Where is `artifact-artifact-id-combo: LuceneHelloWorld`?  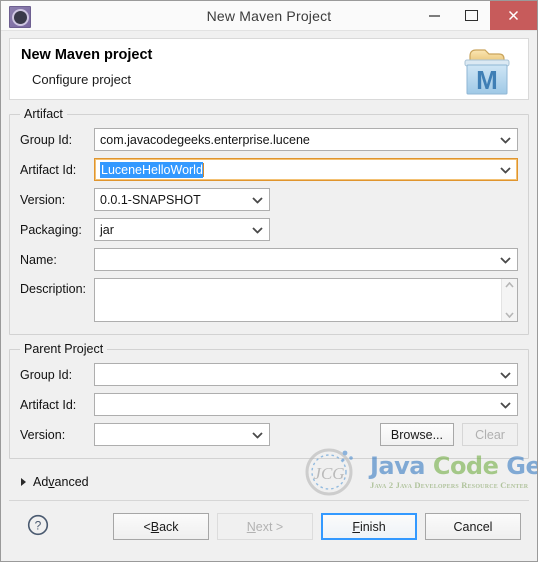 artifact-artifact-id-combo: LuceneHelloWorld is located at coordinates (306, 169).